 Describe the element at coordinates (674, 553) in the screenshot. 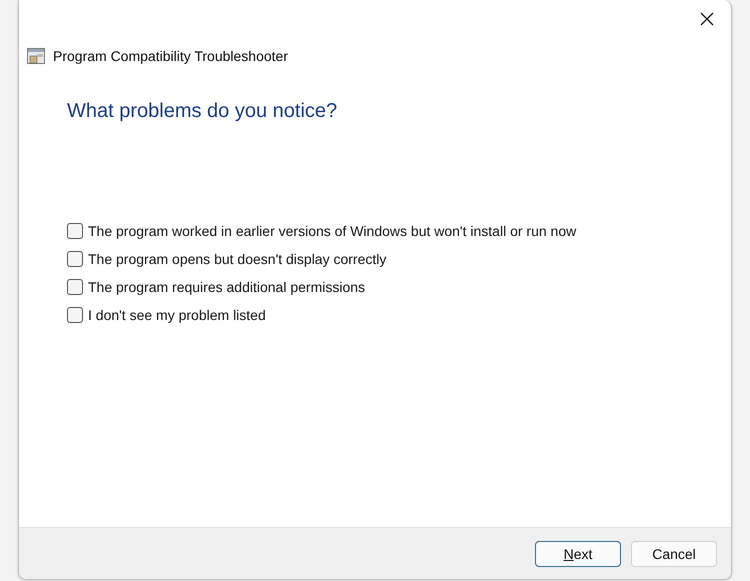

I see `dialog-button: Cancel` at that location.